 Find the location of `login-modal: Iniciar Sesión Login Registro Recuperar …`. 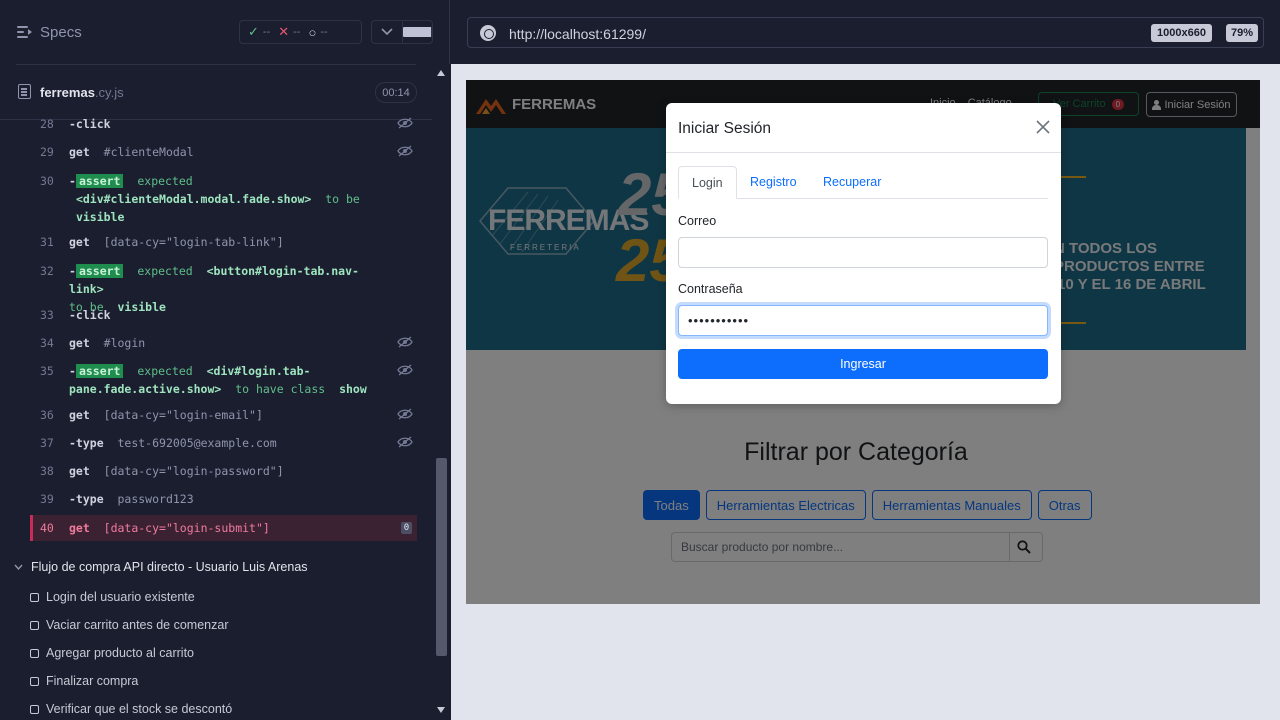

login-modal: Iniciar Sesión Login Registro Recuperar … is located at coordinates (863, 253).